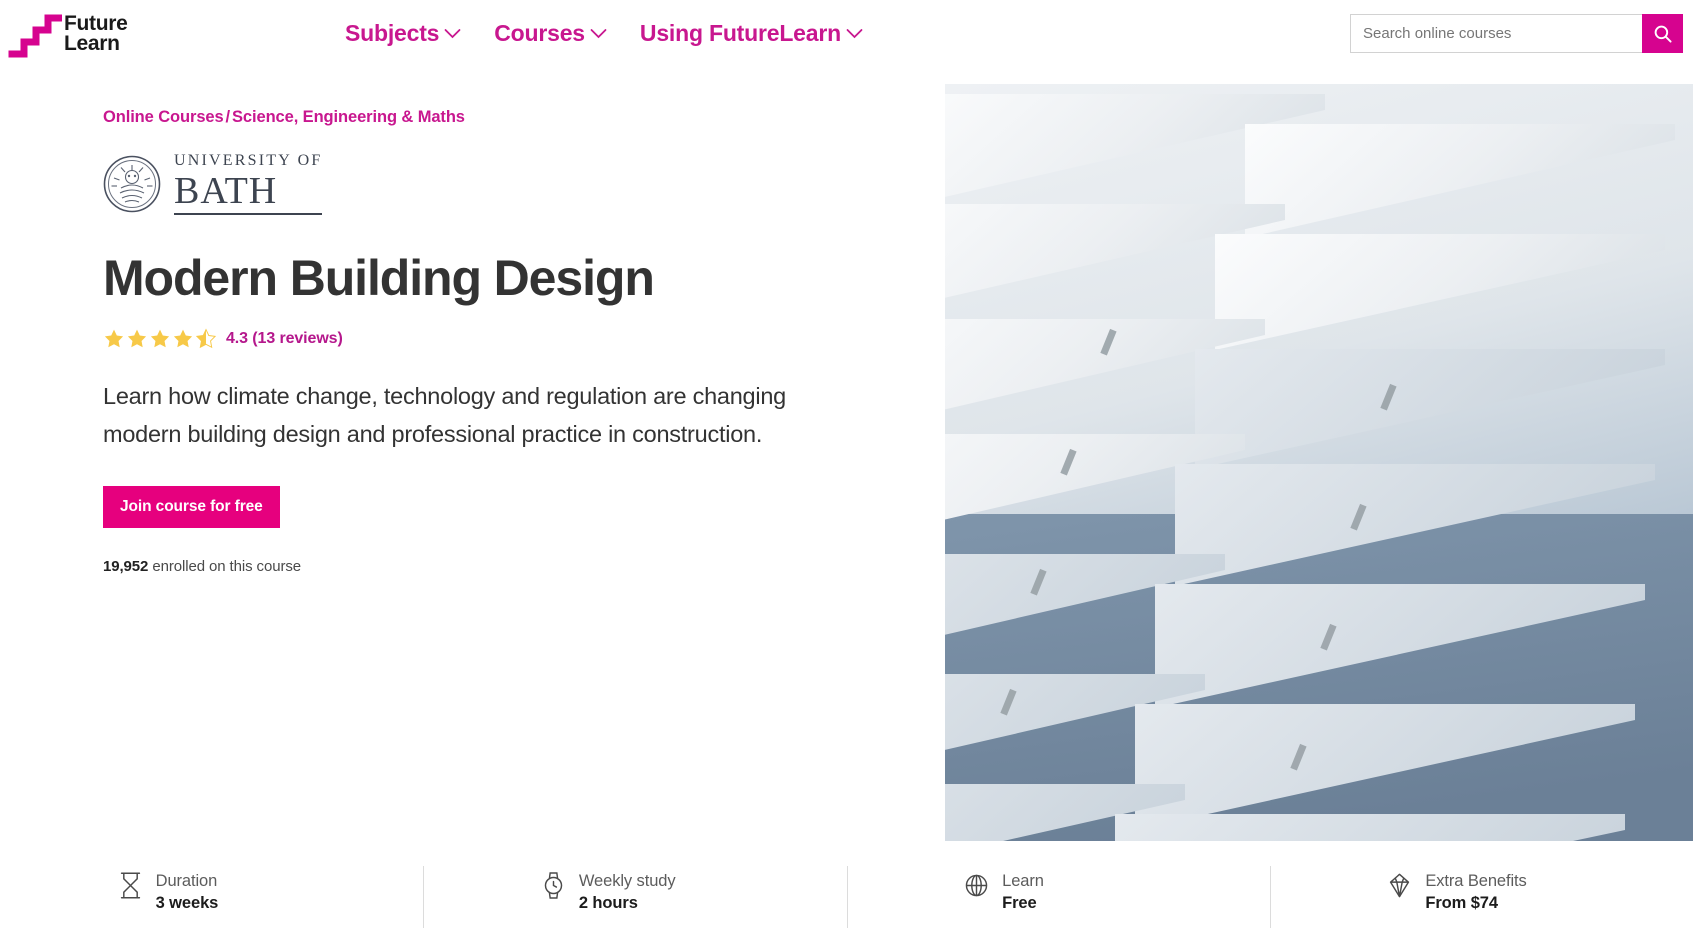 The height and width of the screenshot is (933, 1693). Describe the element at coordinates (1461, 903) in the screenshot. I see `stat-value: From $74` at that location.